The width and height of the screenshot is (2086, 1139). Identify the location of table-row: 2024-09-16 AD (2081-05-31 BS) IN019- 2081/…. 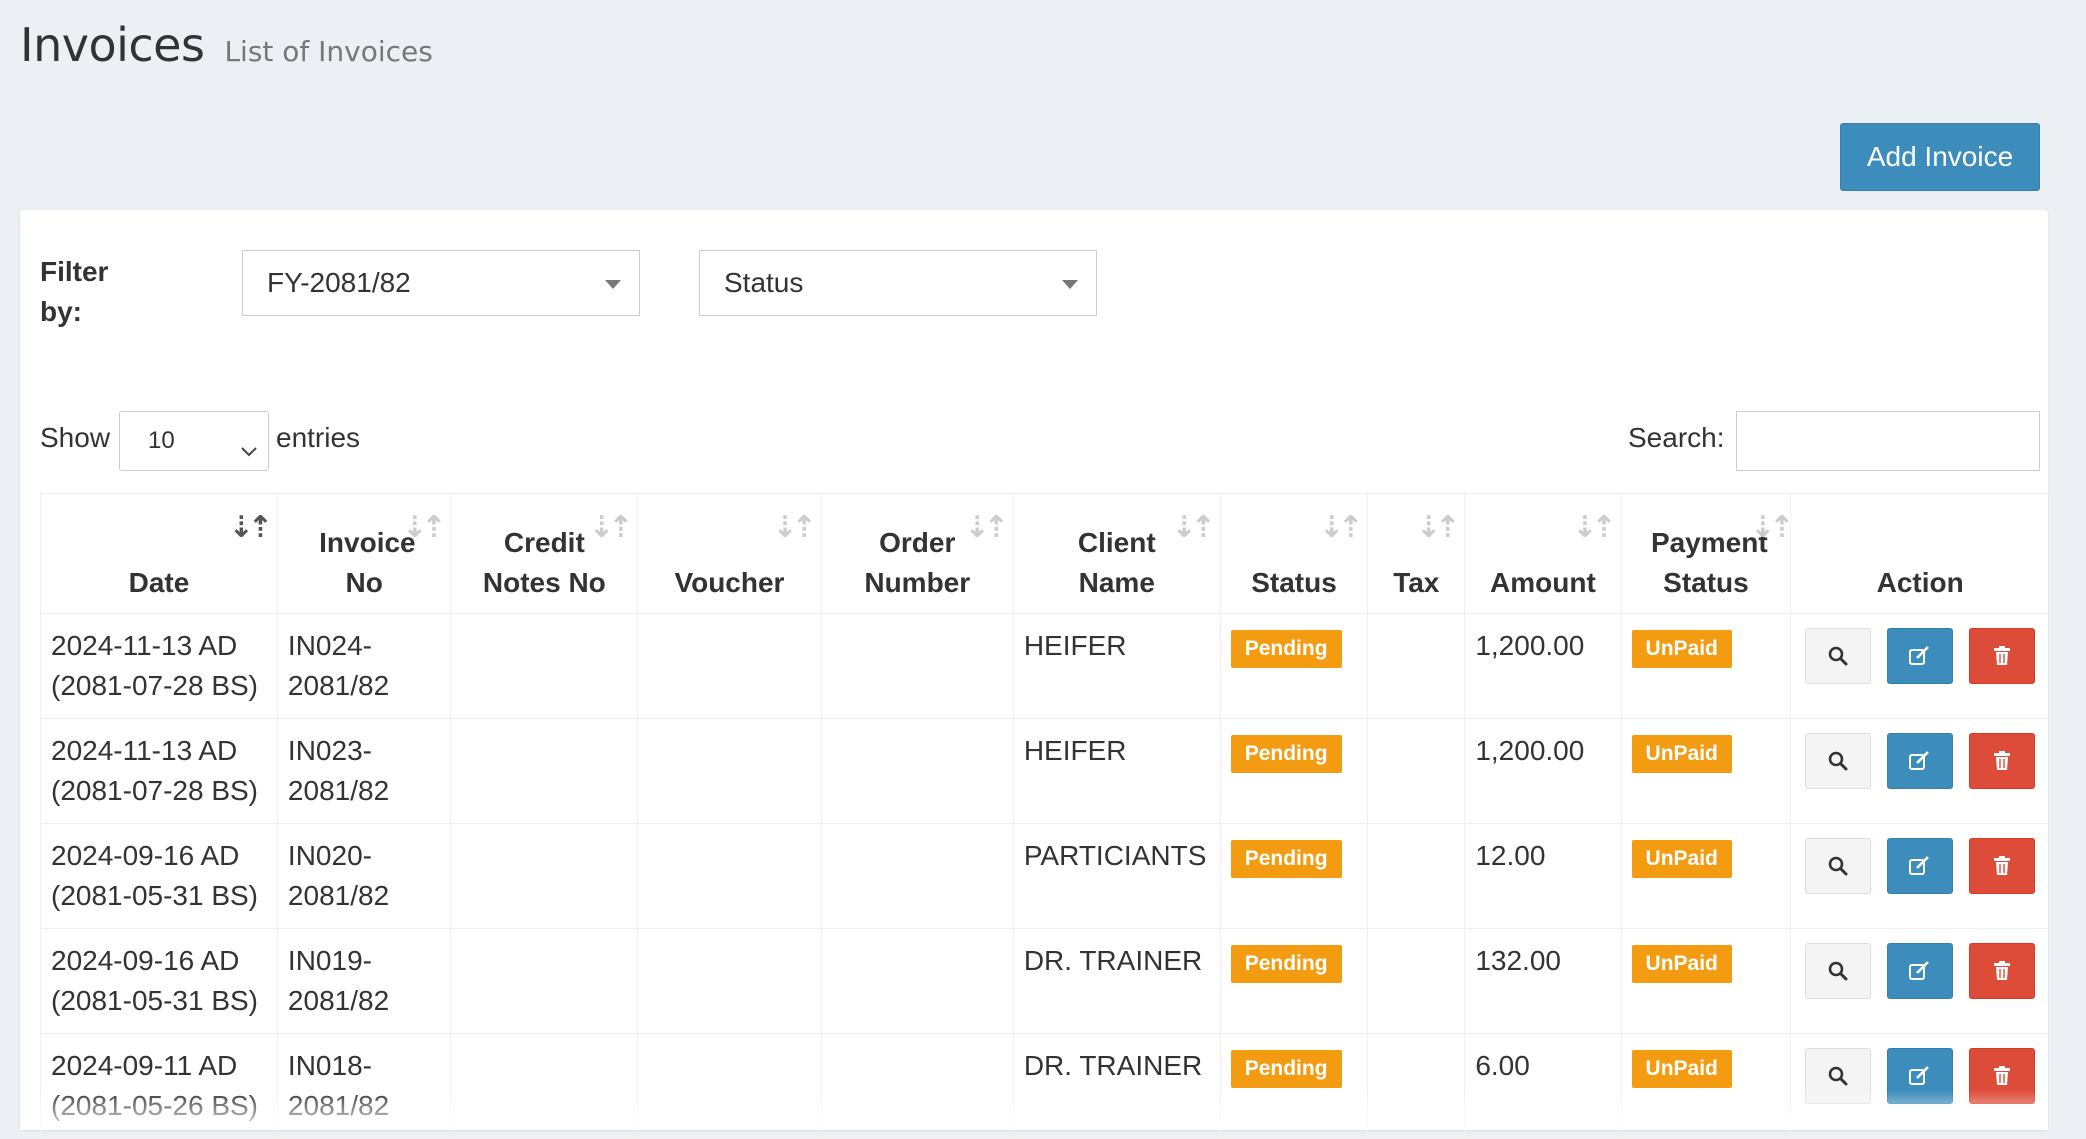
(1045, 981).